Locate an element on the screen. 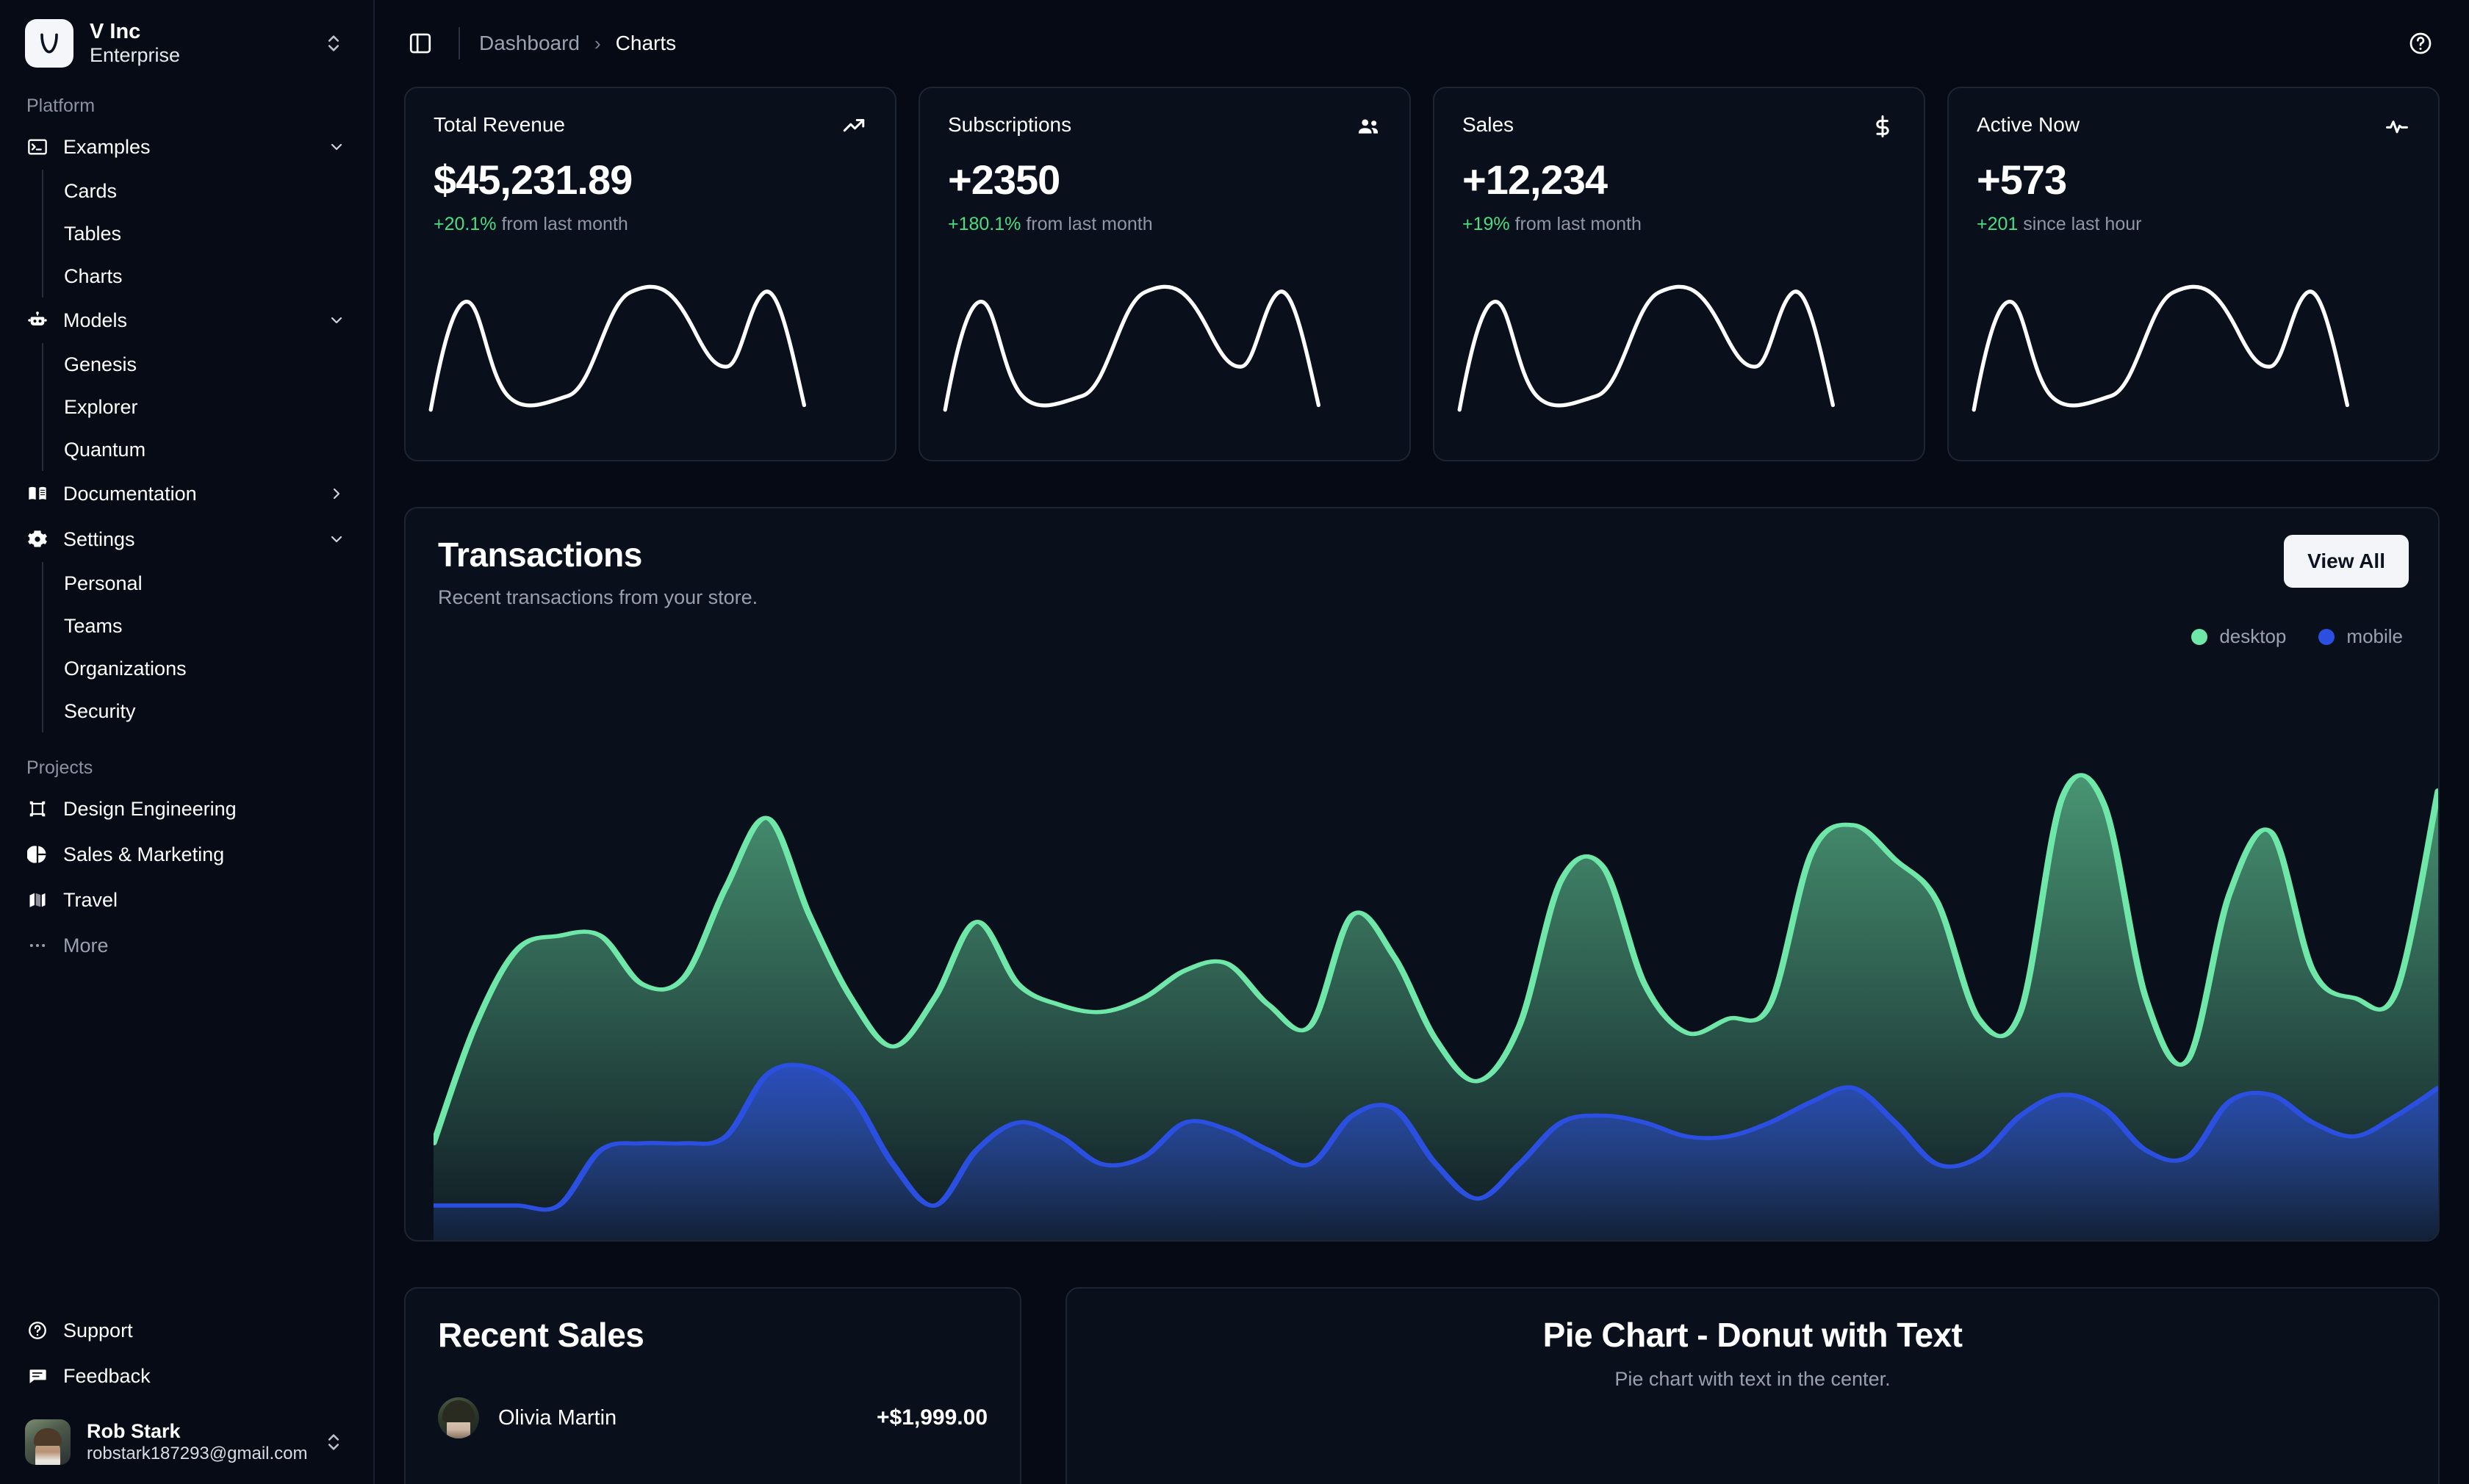 The width and height of the screenshot is (2469, 1484). stat-value: +12,234 is located at coordinates (1535, 179).